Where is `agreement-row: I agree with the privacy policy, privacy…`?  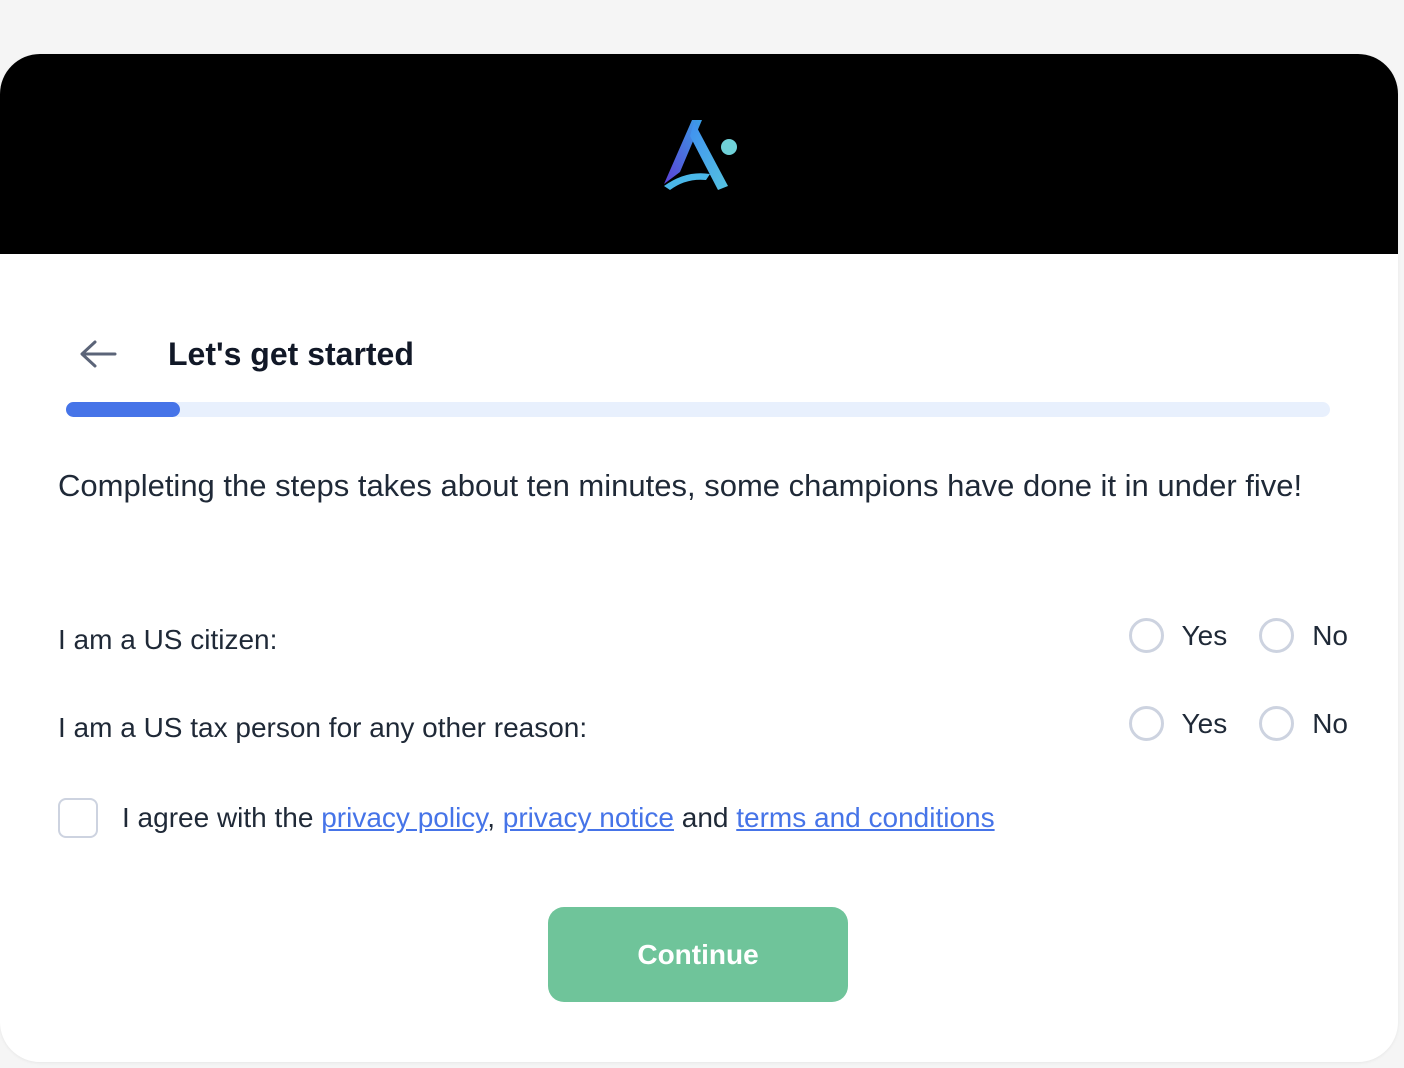
agreement-row: I agree with the privacy policy, privacy… is located at coordinates (526, 818).